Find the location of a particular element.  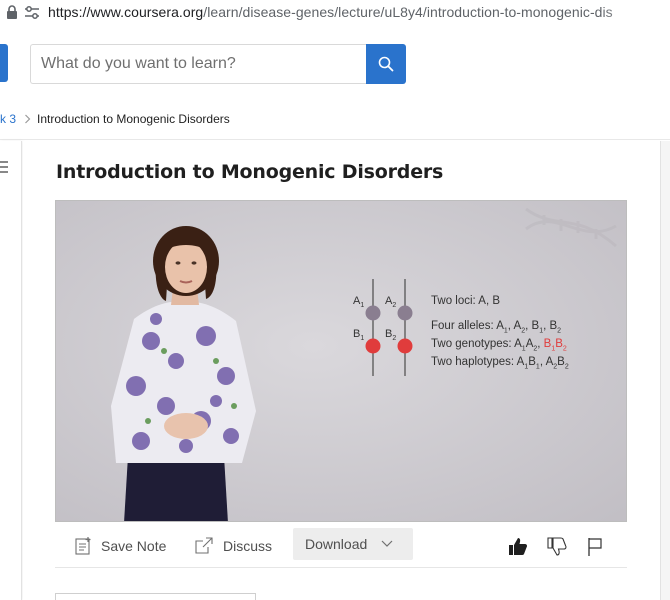

discuss-button: Discuss is located at coordinates (233, 546).